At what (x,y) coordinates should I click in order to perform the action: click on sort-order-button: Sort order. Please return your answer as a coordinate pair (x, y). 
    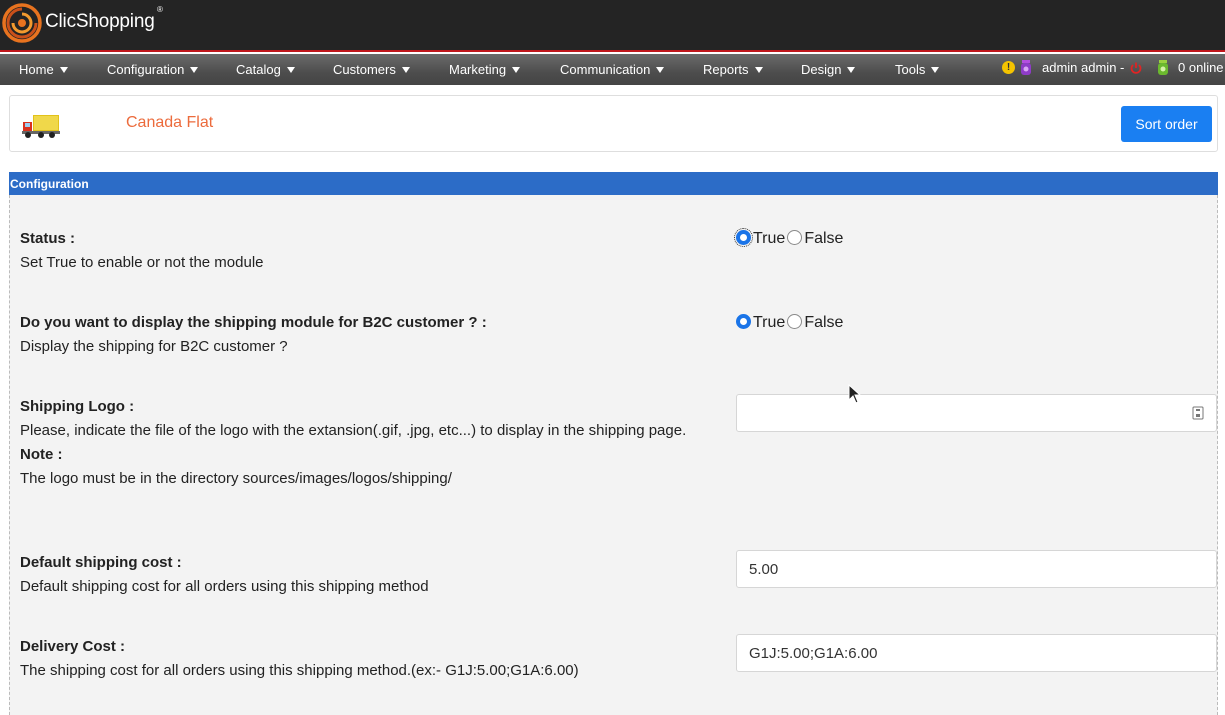
    Looking at the image, I should click on (1166, 124).